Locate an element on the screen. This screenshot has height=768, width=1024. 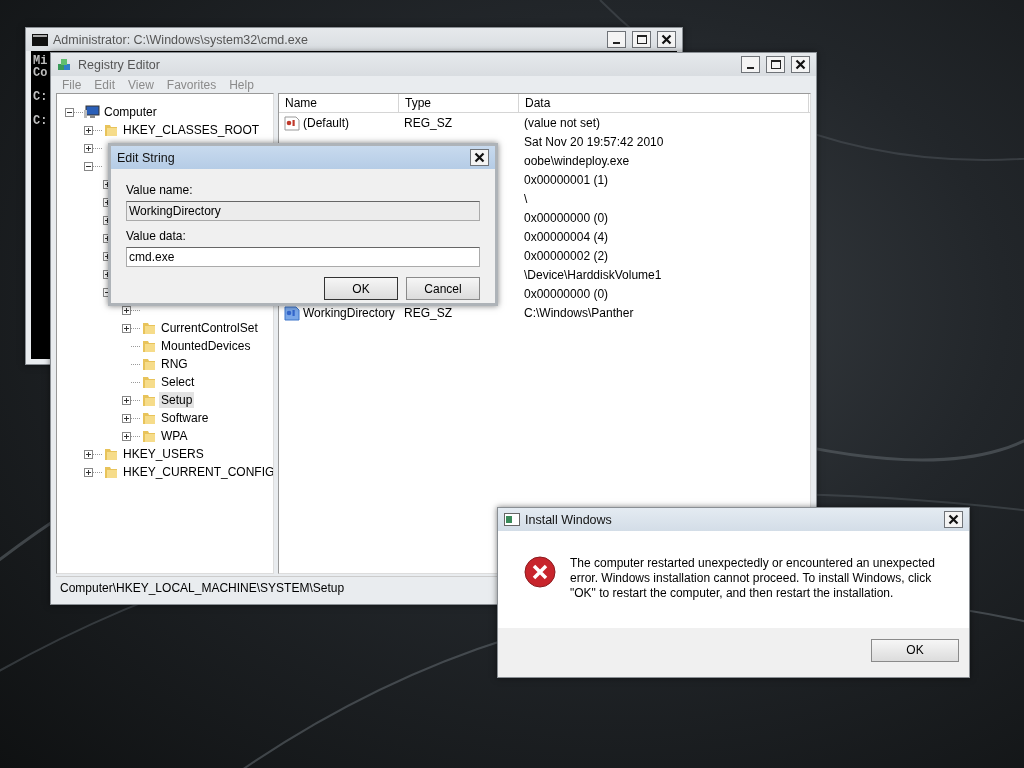
error-message: The computer restarted unexpectedly or encountered an unexpected error. Windows installation cannot proceed. To install Windows, click "OK" to restart the computer, and then restart the installation. is located at coordinates (753, 579).